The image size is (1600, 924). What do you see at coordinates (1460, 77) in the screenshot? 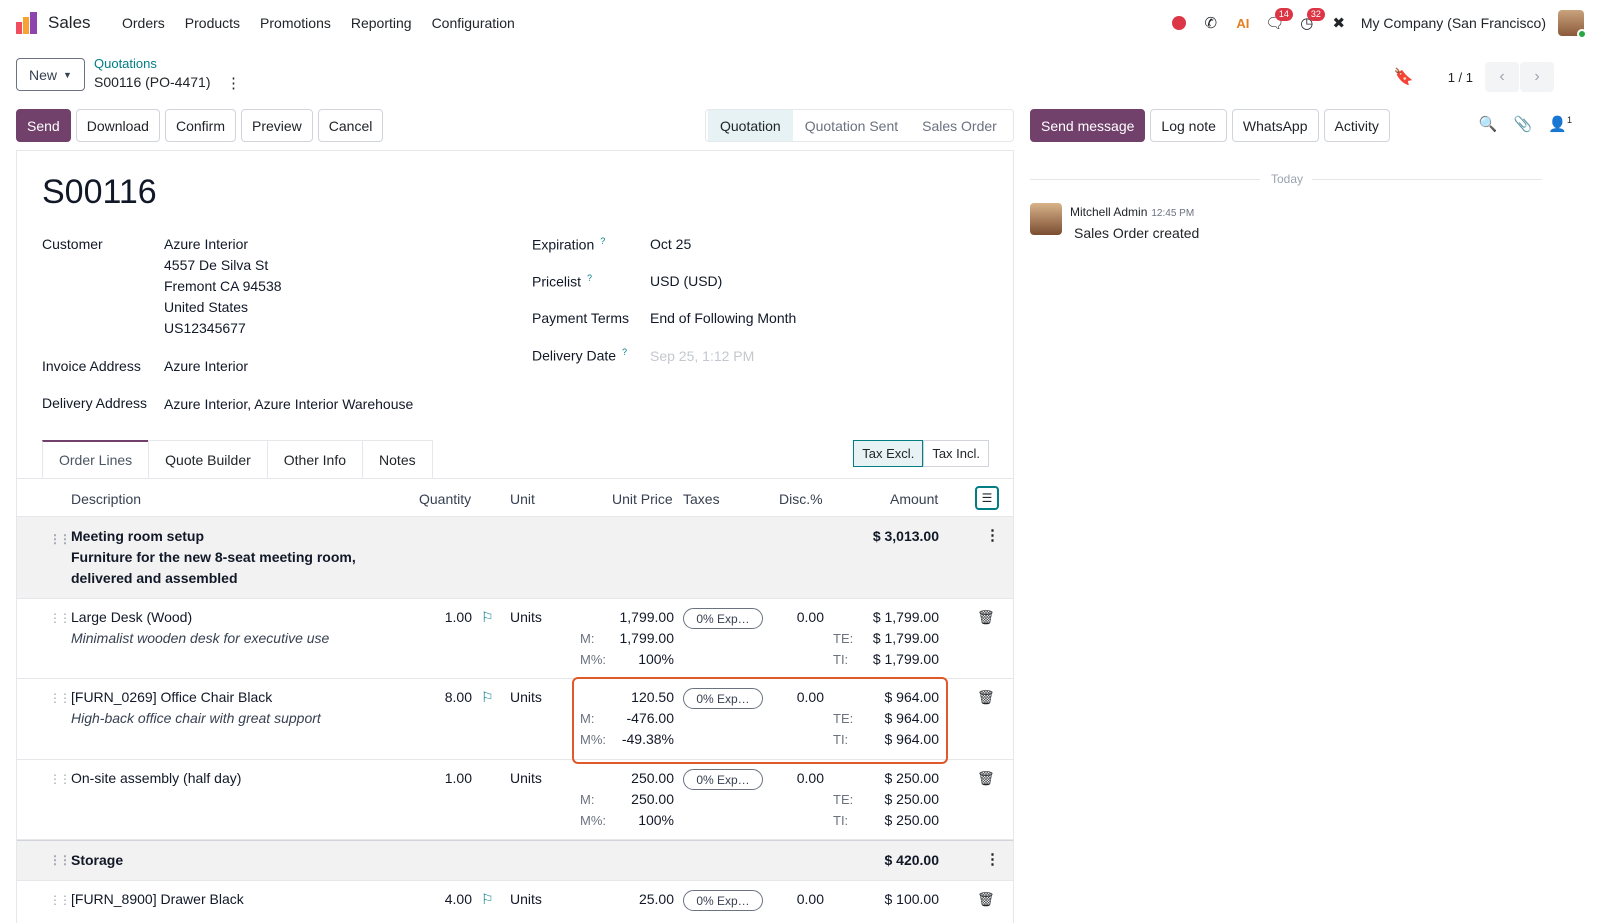
I see `pager-value: 1 / 1` at bounding box center [1460, 77].